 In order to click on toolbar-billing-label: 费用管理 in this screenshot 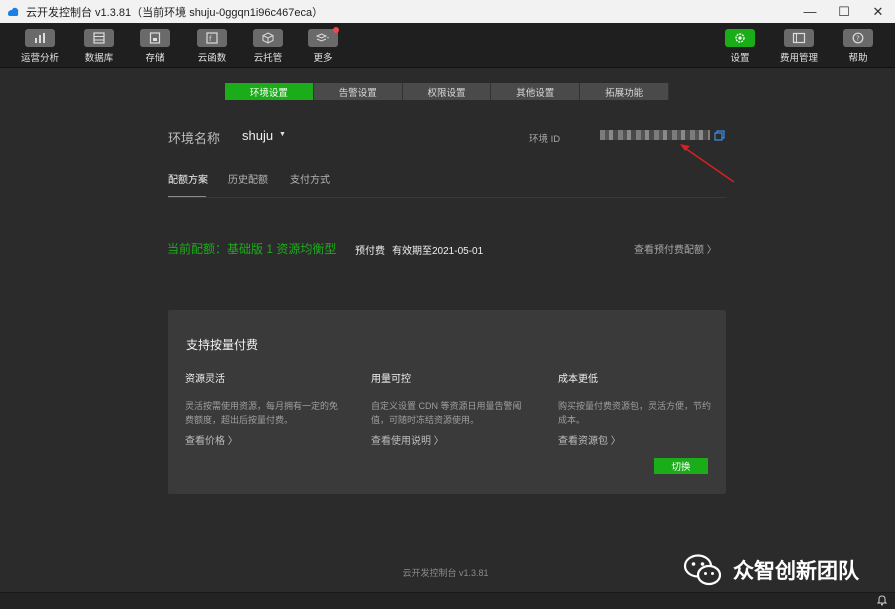, I will do `click(798, 58)`.